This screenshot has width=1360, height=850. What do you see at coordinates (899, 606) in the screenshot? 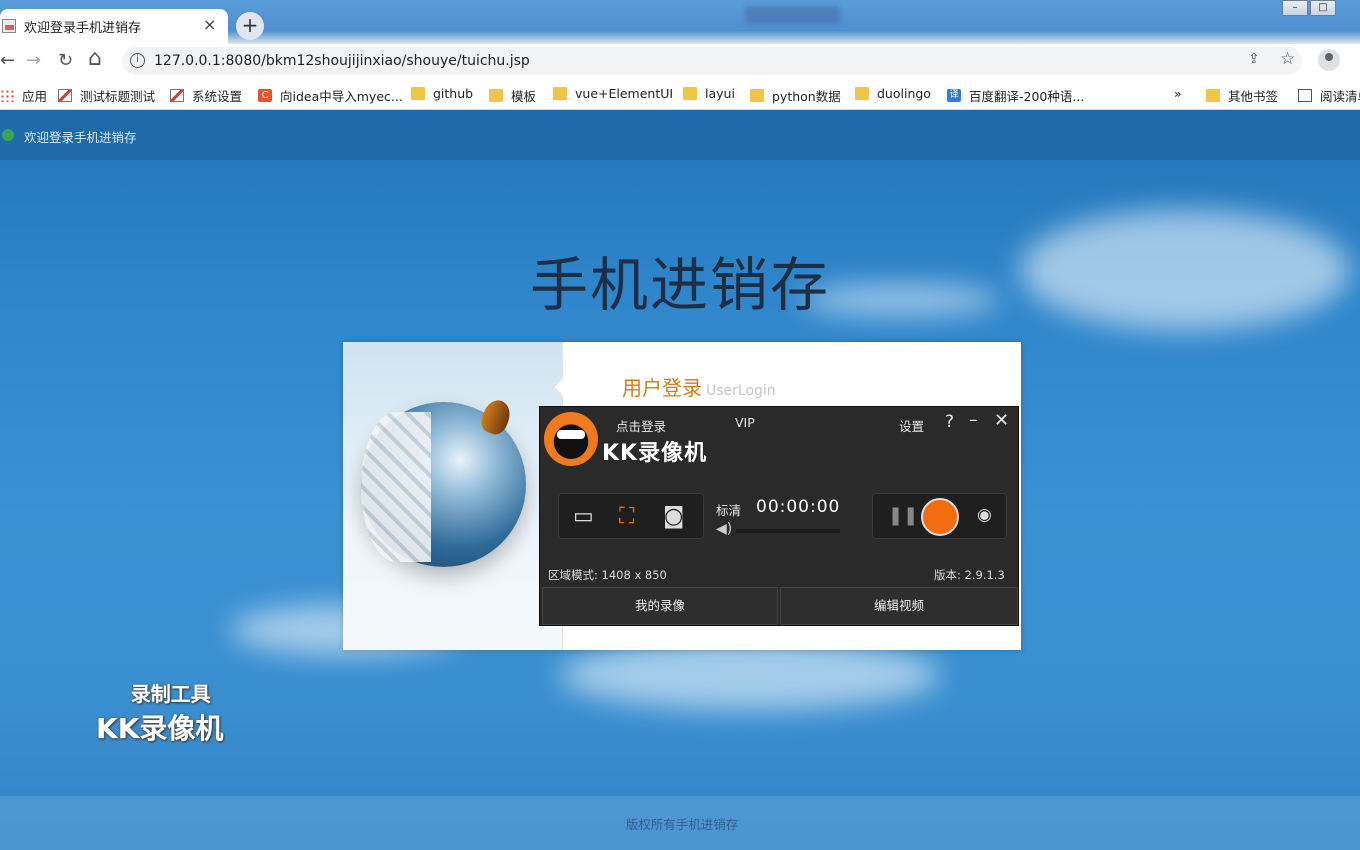
I see `edit-video-button: 编辑视频` at bounding box center [899, 606].